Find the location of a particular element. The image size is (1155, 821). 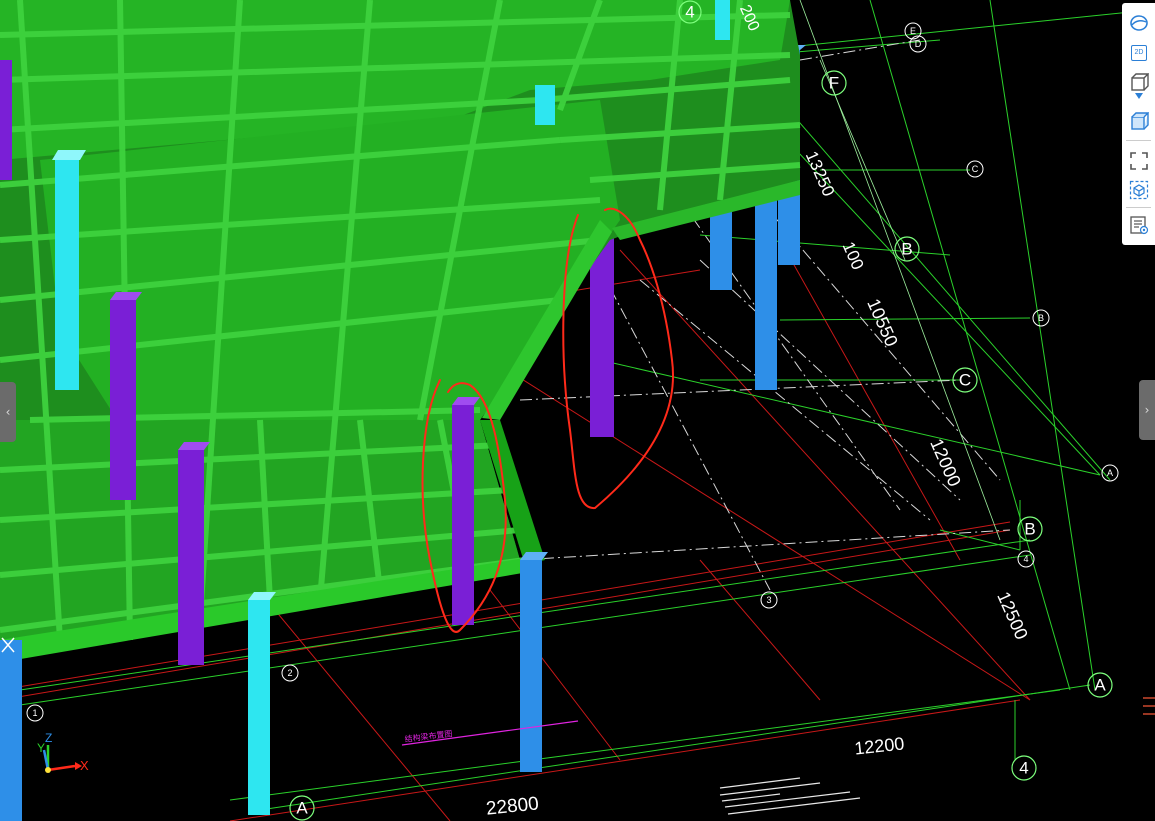

dimension-12200: 12200 is located at coordinates (879, 745).